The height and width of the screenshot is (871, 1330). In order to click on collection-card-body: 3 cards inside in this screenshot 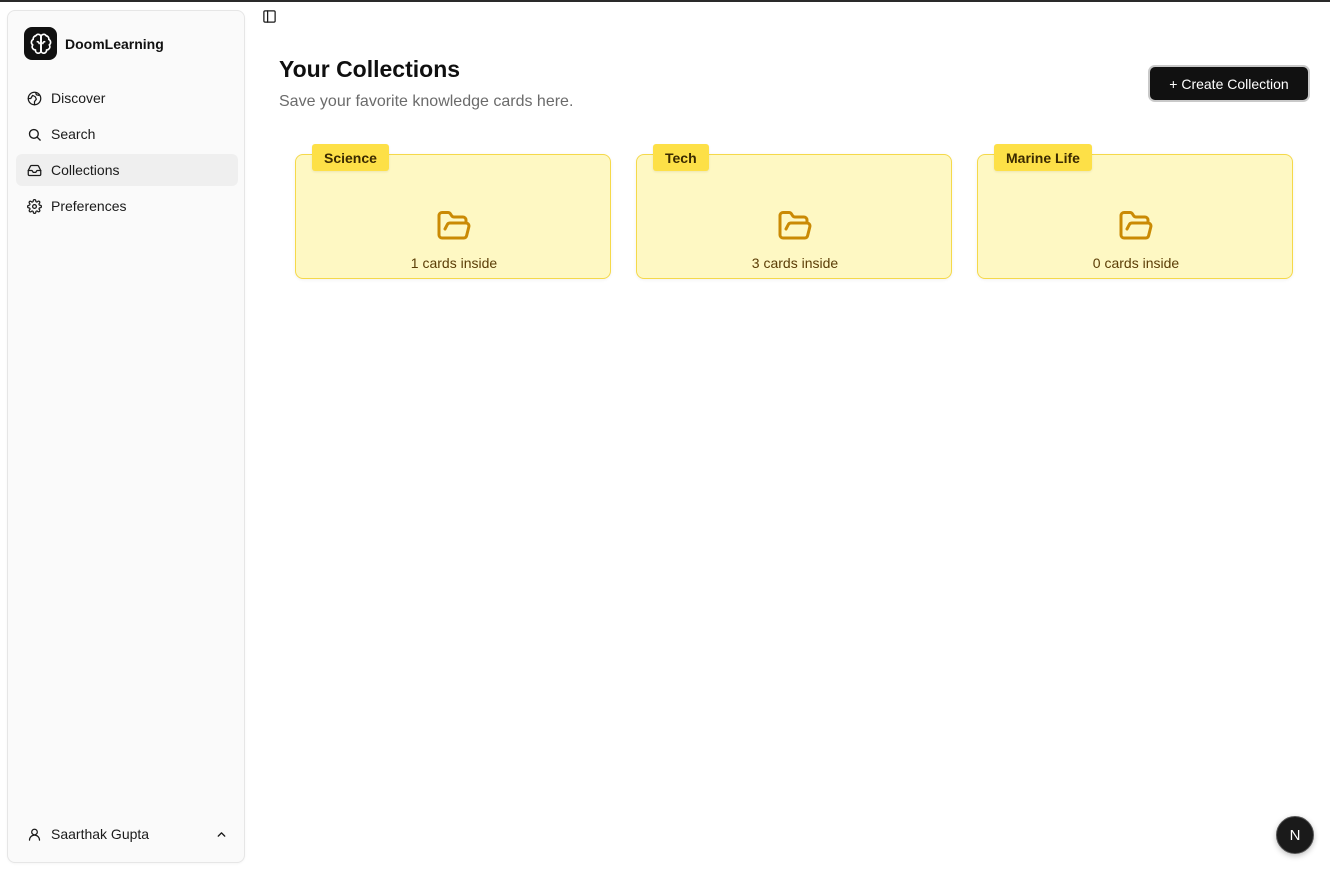, I will do `click(794, 216)`.